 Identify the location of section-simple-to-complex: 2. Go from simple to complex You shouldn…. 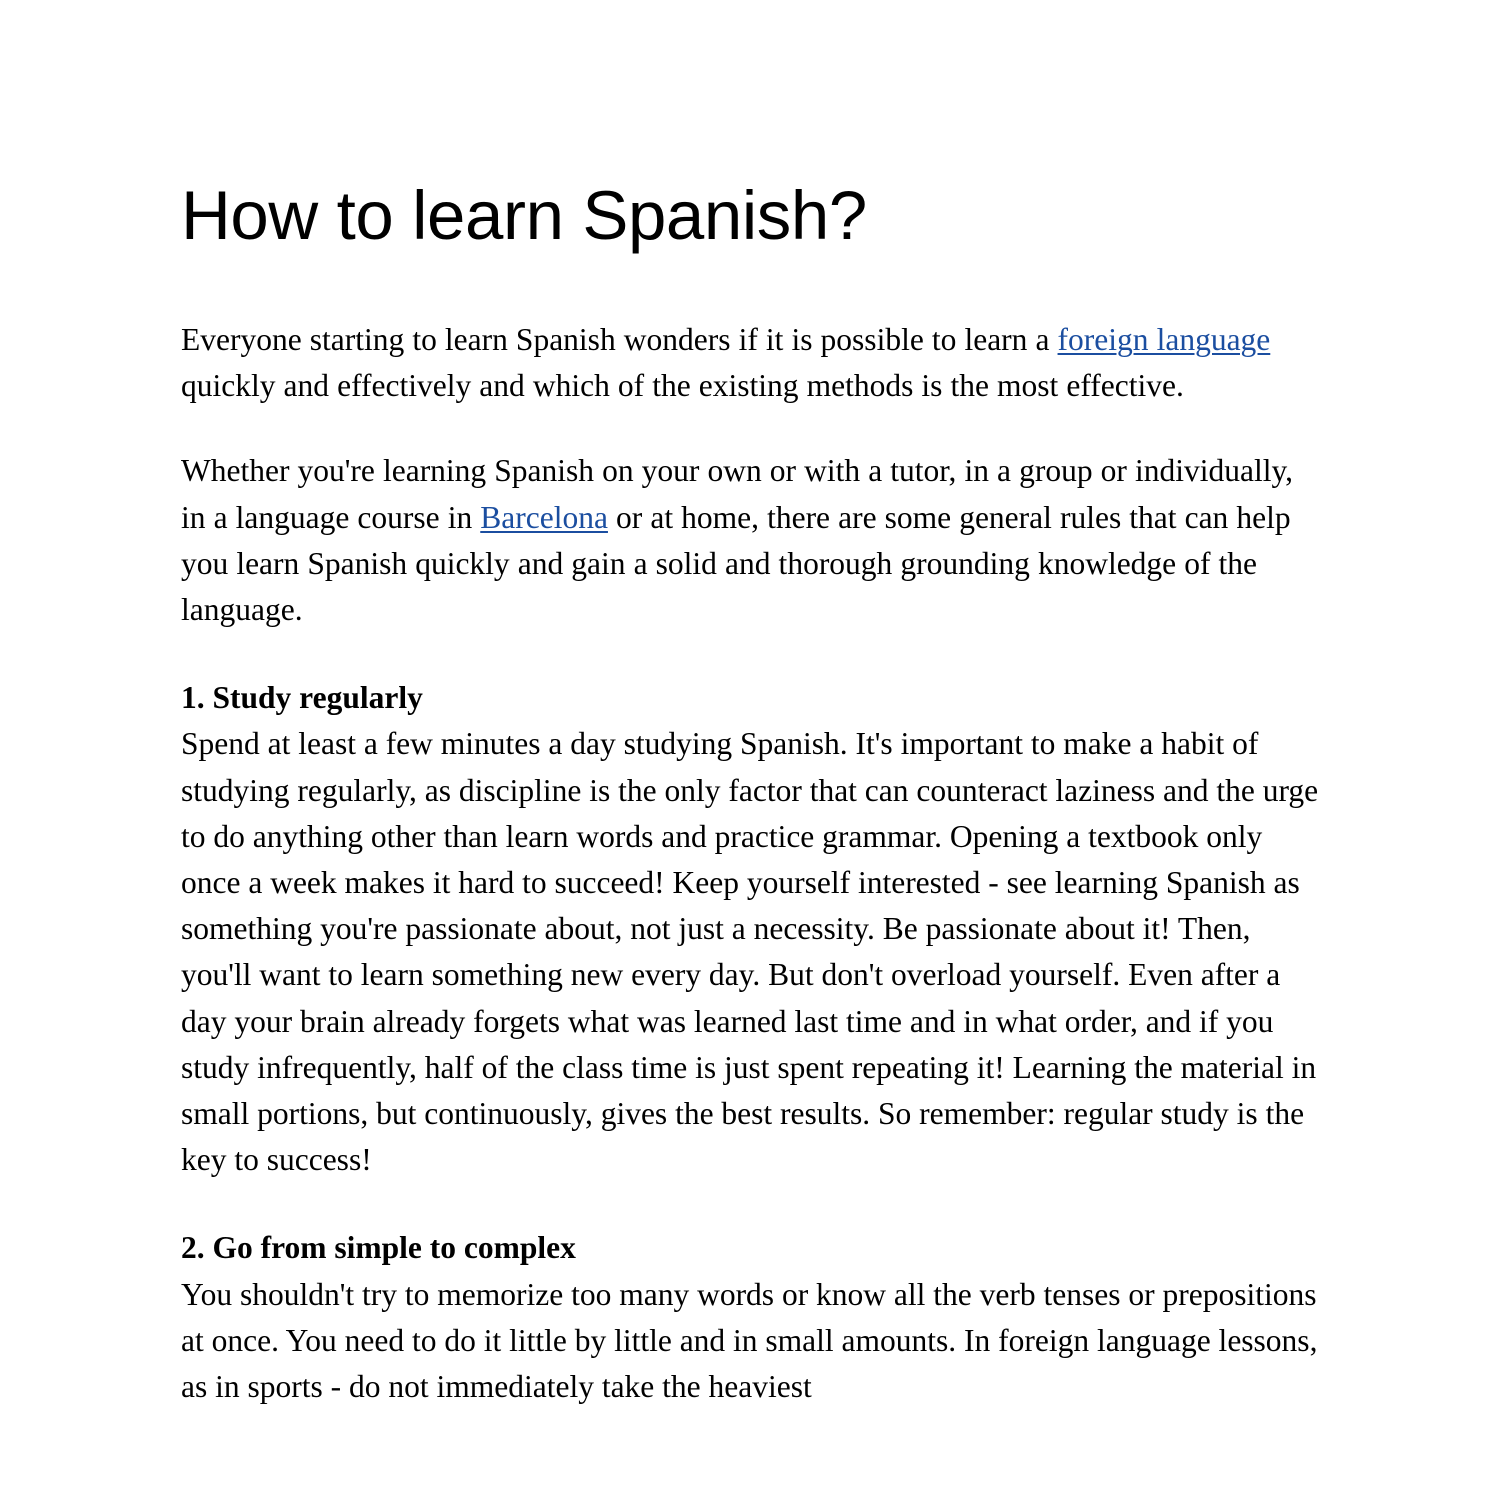
(752, 1317).